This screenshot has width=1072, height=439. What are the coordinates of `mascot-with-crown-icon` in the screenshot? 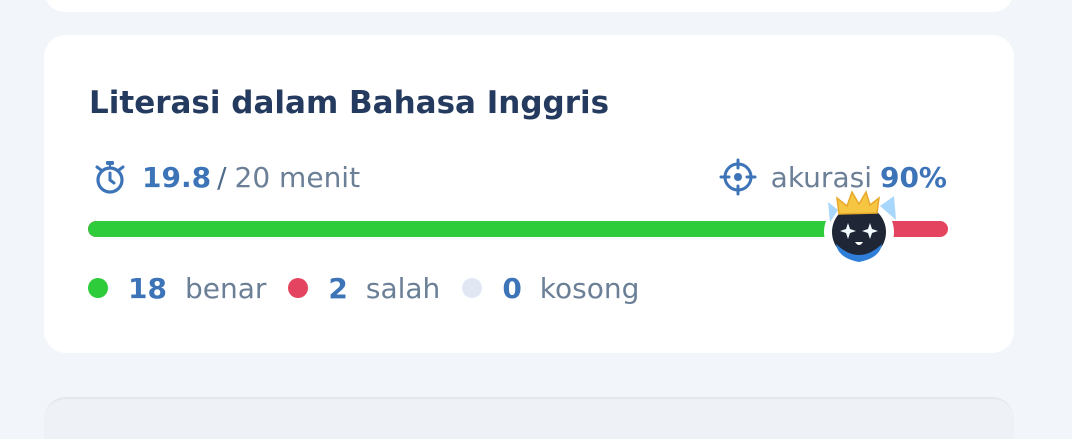 It's located at (860, 227).